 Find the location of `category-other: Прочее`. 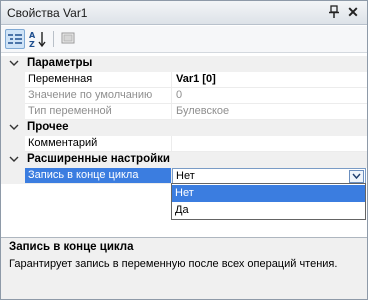

category-other: Прочее is located at coordinates (184, 128).